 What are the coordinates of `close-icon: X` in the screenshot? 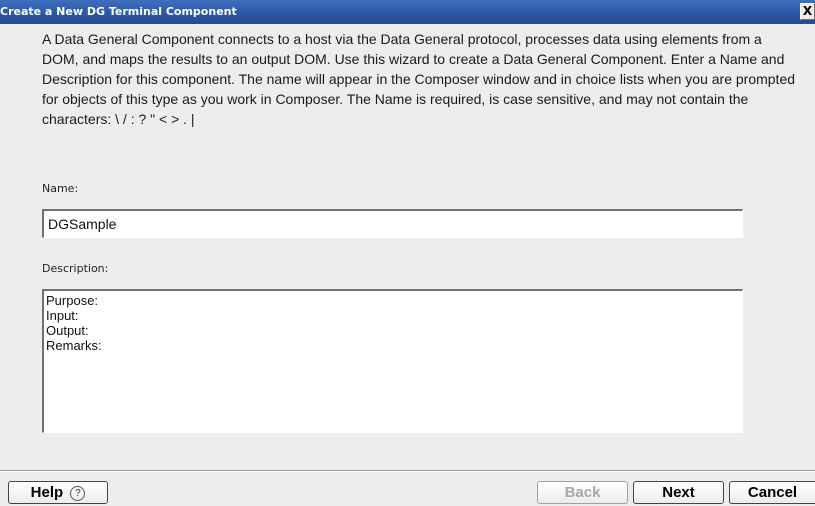 It's located at (807, 11).